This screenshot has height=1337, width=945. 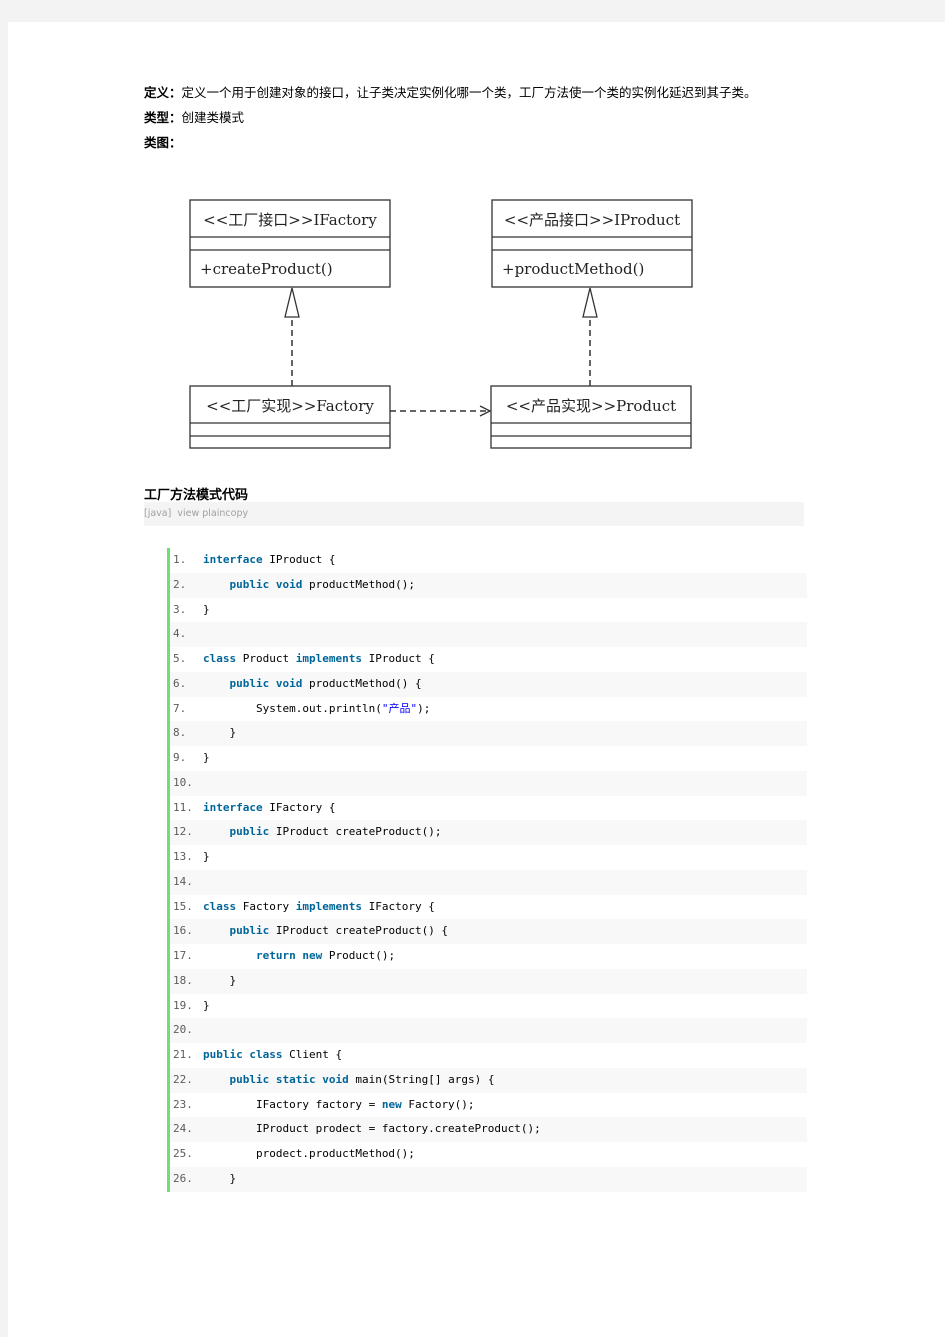 What do you see at coordinates (399, 708) in the screenshot?
I see `code-string: "产品"` at bounding box center [399, 708].